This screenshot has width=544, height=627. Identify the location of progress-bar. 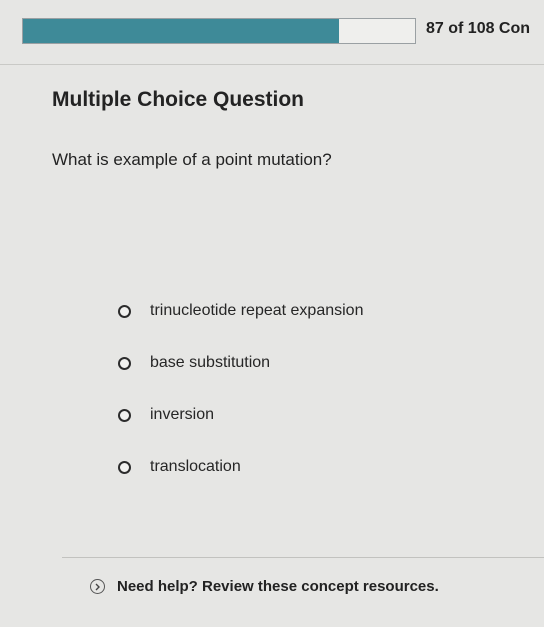
(219, 31).